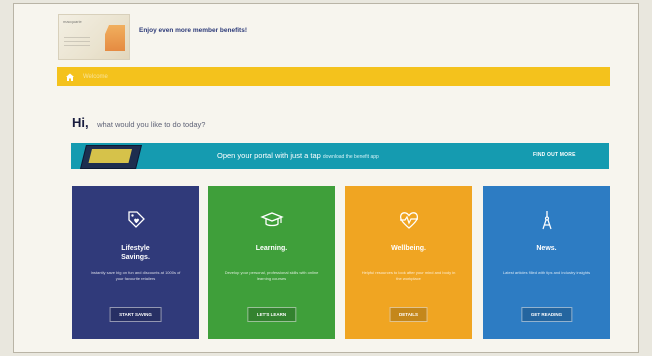 The width and height of the screenshot is (652, 356). Describe the element at coordinates (136, 220) in the screenshot. I see `tag-heart-icon` at that location.